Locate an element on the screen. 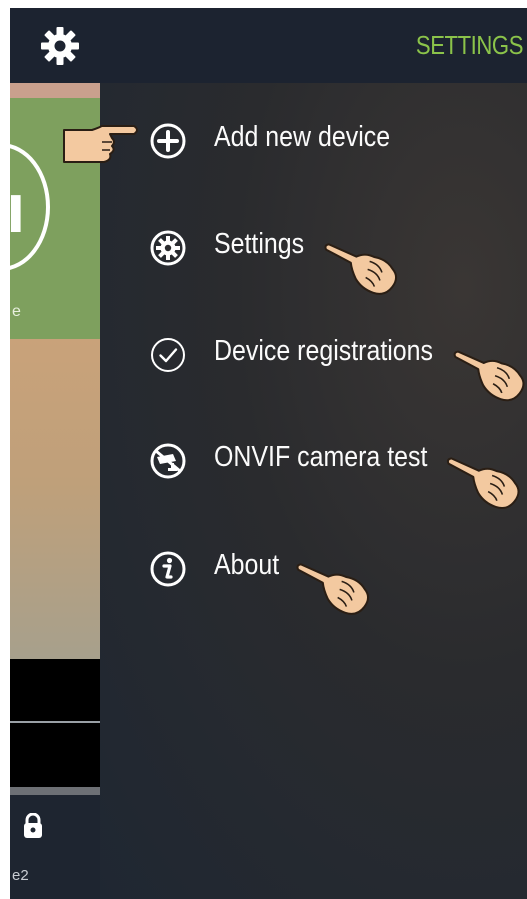 This screenshot has width=527, height=899. plus-circle-icon is located at coordinates (168, 141).